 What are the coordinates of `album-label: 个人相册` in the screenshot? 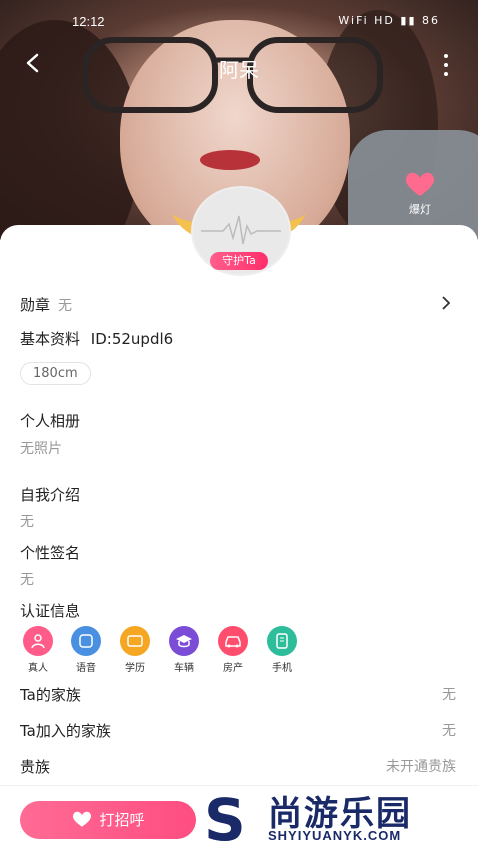 It's located at (50, 421).